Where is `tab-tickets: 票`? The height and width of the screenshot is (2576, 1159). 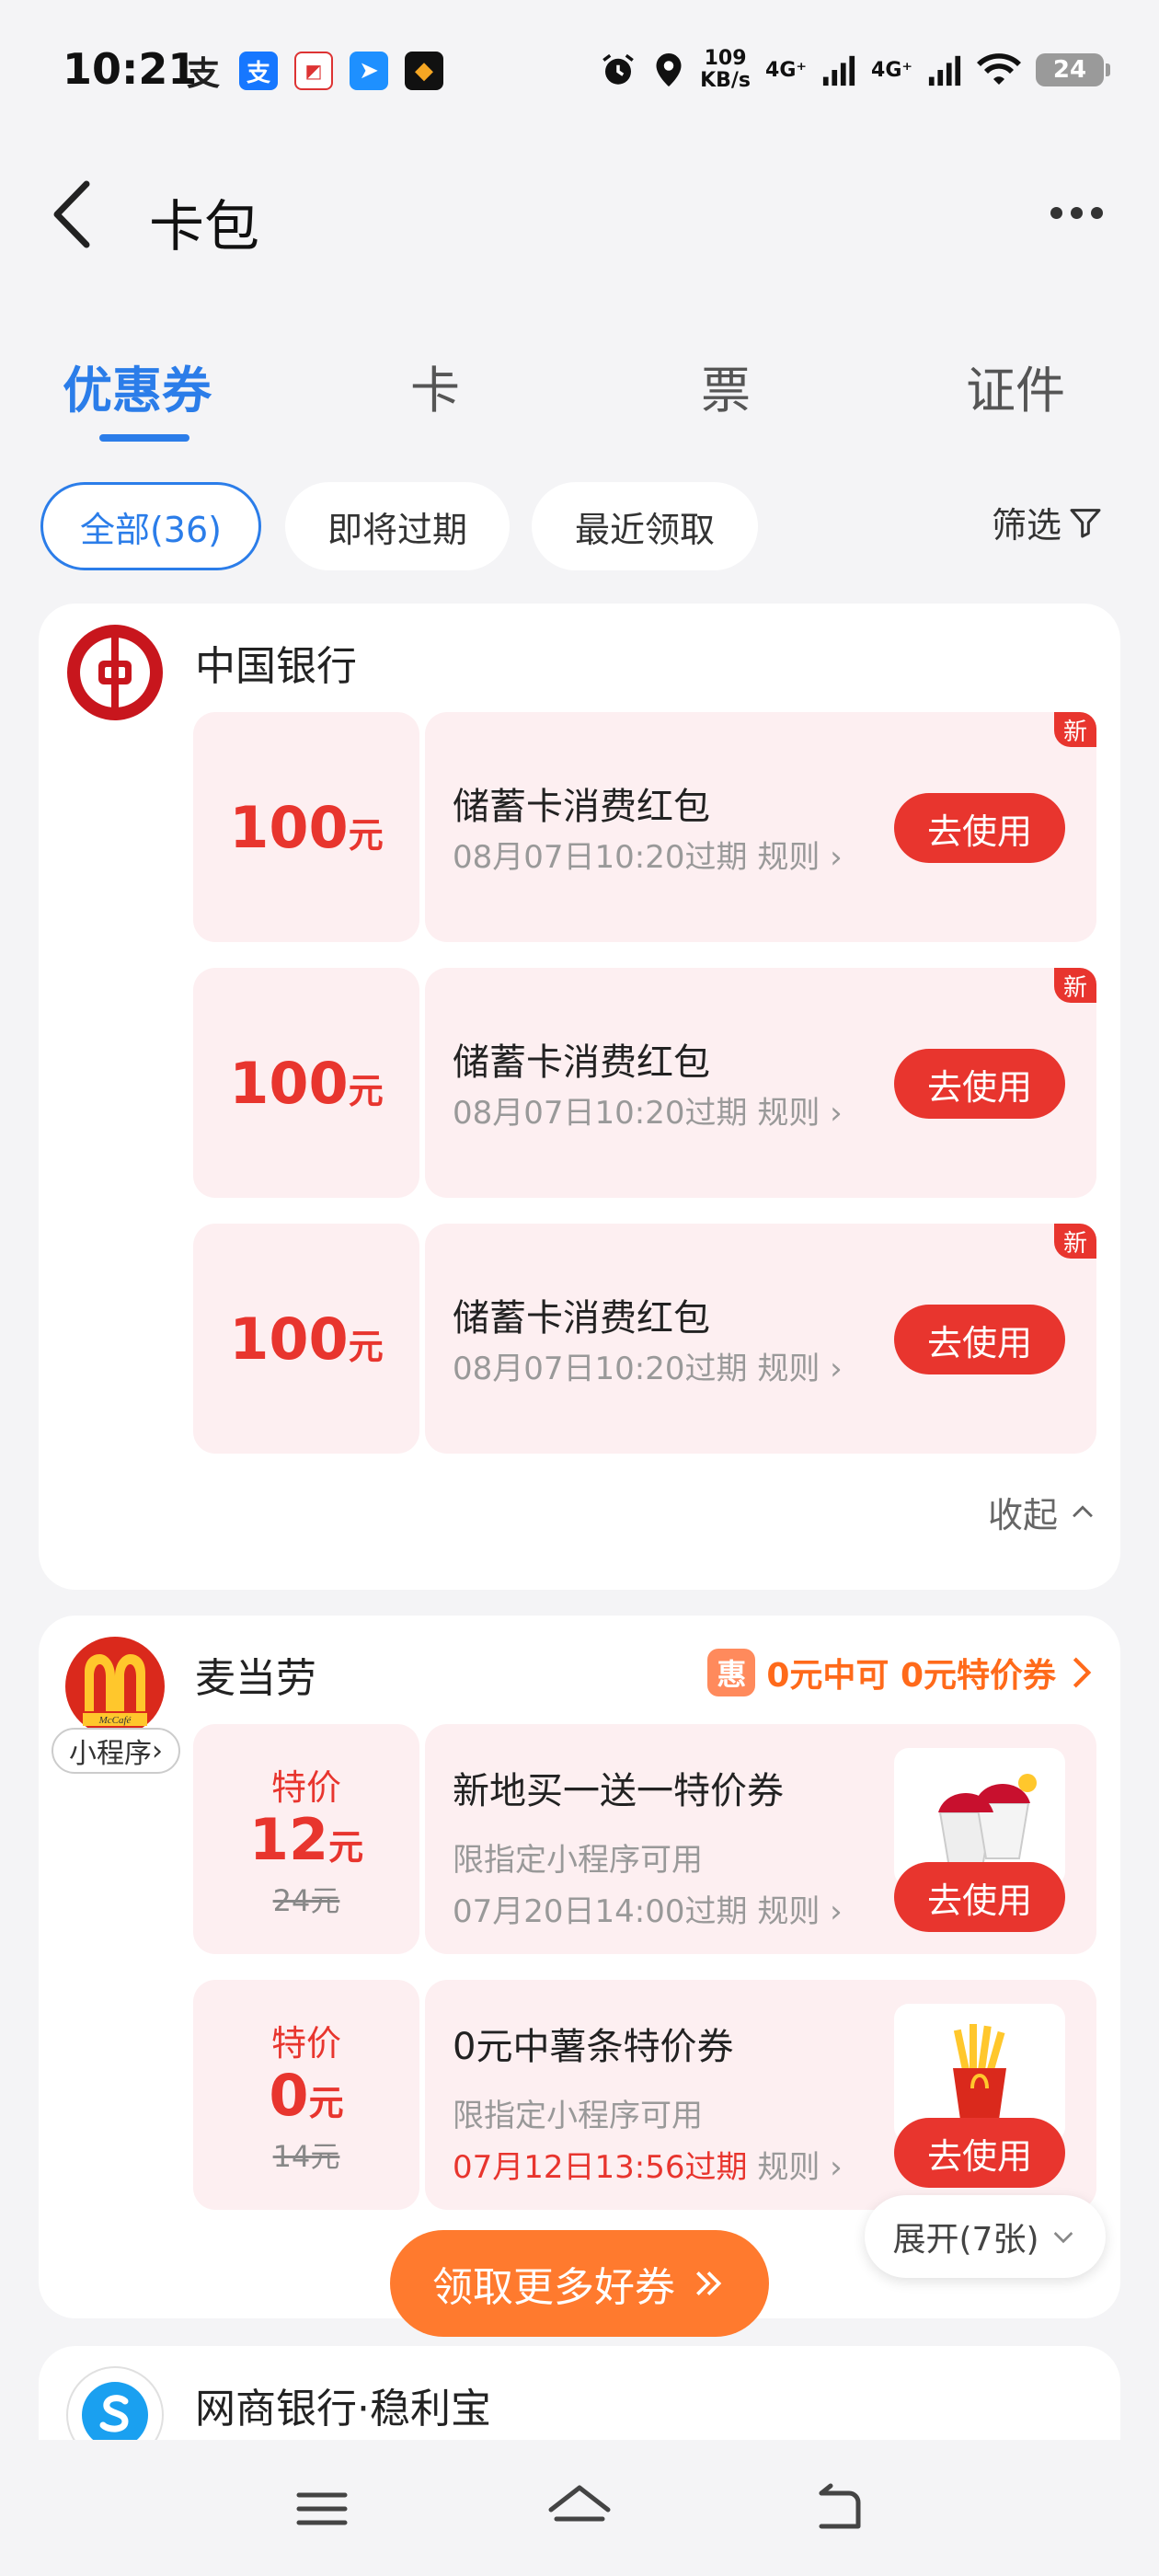 tab-tickets: 票 is located at coordinates (726, 386).